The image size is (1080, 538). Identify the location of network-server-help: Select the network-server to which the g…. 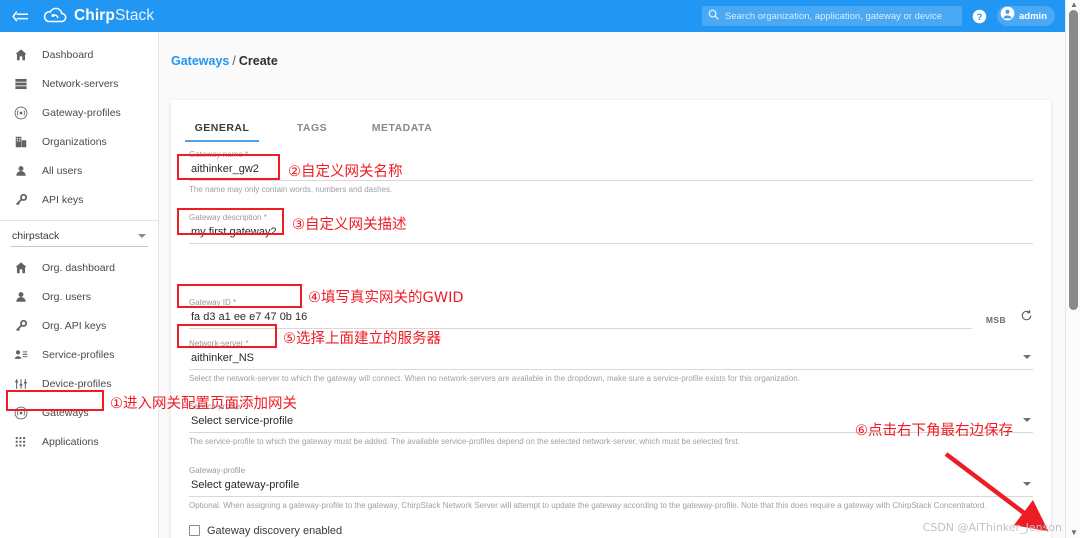
(494, 379).